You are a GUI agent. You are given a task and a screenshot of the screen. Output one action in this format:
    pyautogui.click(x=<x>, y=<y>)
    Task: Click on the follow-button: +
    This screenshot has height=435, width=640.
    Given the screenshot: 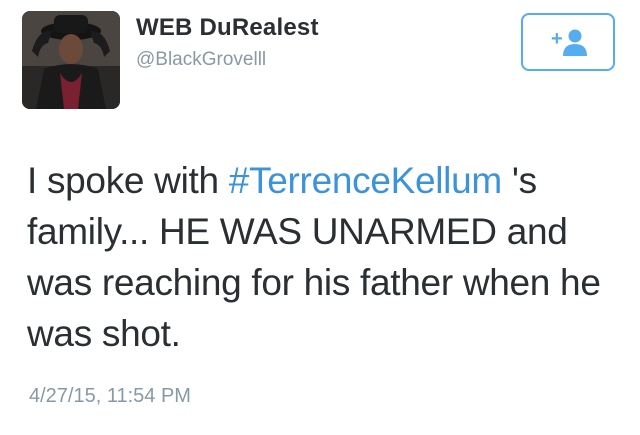 What is the action you would take?
    pyautogui.click(x=568, y=42)
    